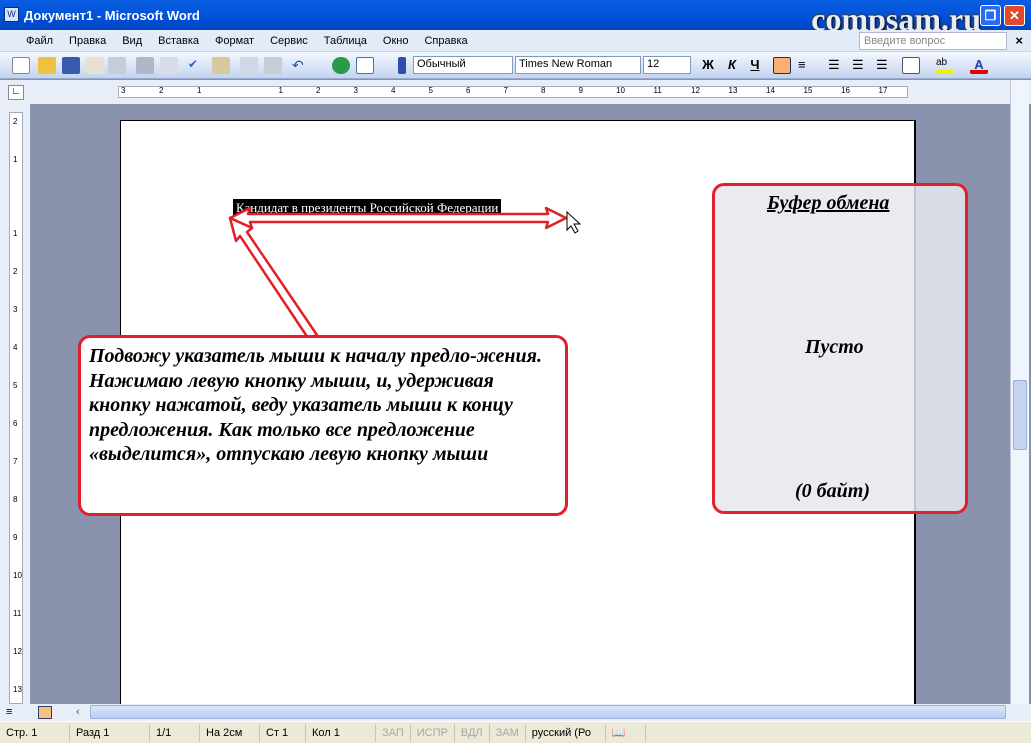 This screenshot has height=743, width=1031. Describe the element at coordinates (566, 732) in the screenshot. I see `status-language: русский (Ро` at that location.